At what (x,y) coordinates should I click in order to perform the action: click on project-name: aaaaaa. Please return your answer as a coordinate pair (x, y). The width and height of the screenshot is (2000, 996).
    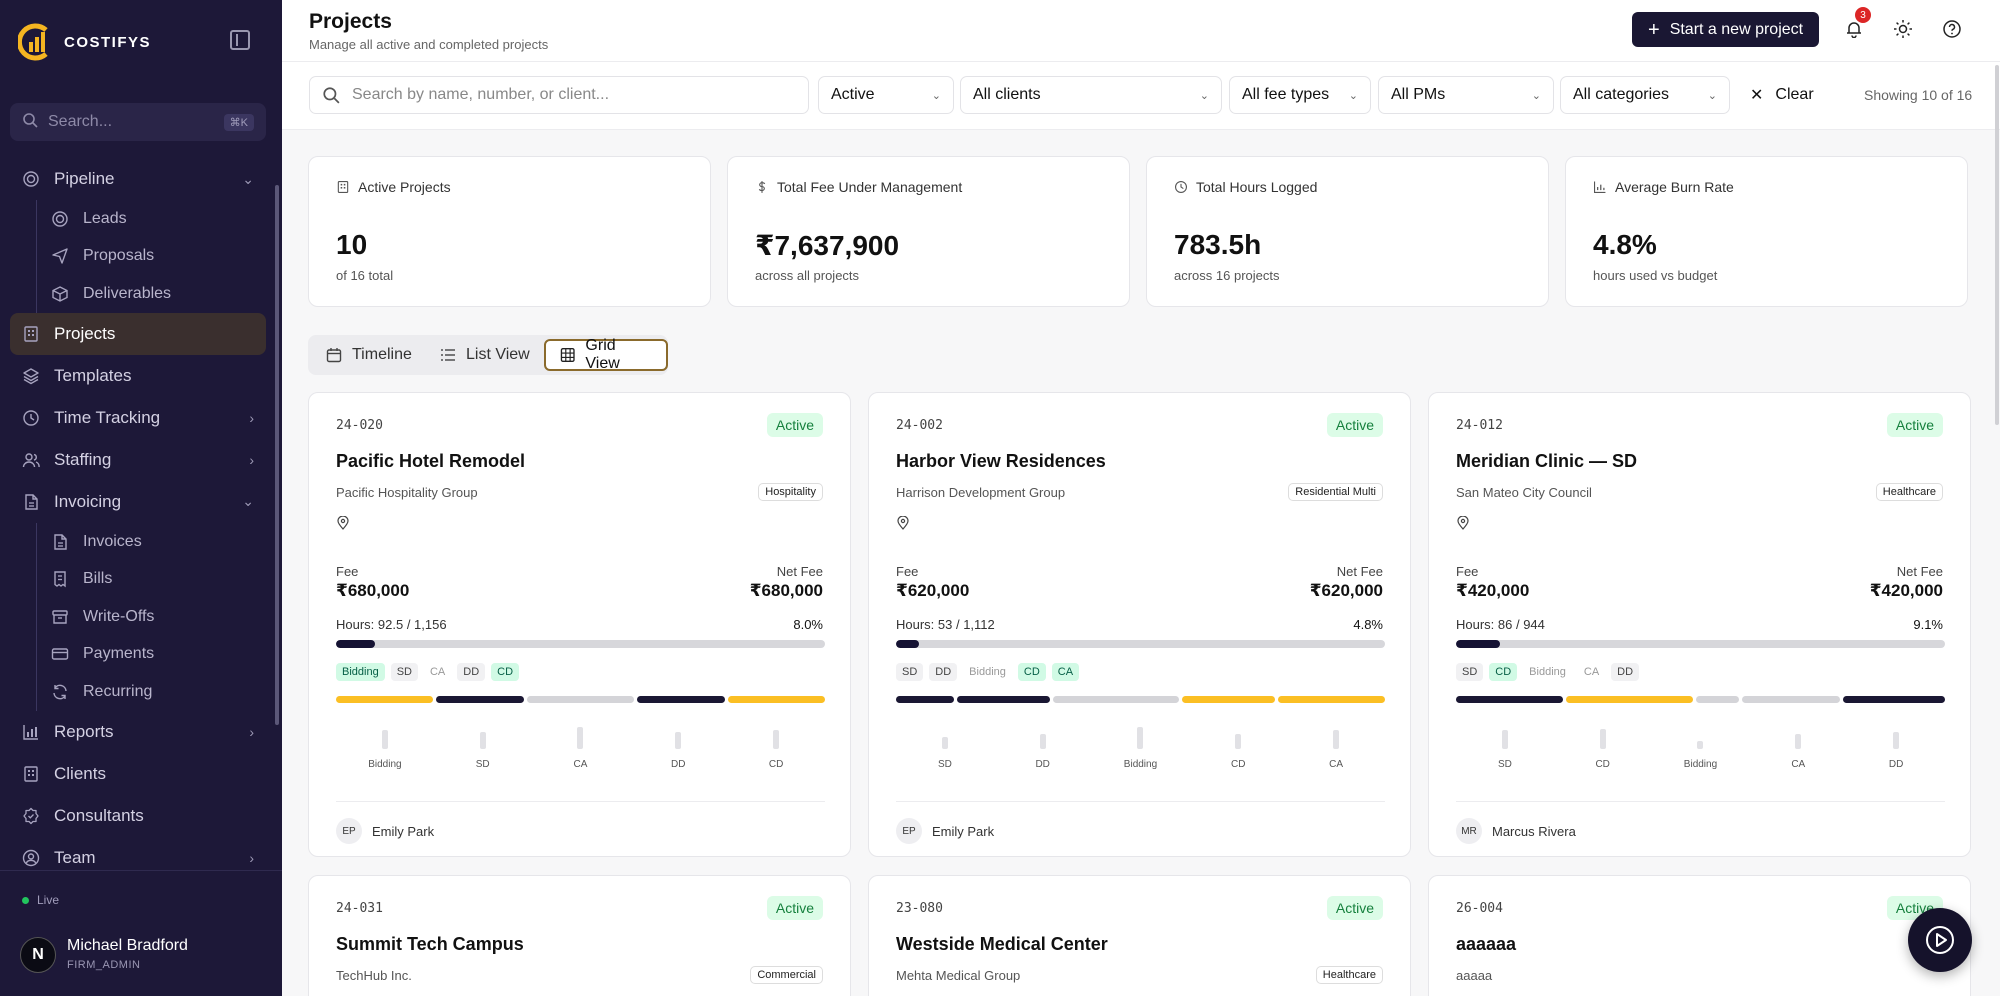
    Looking at the image, I should click on (1486, 944).